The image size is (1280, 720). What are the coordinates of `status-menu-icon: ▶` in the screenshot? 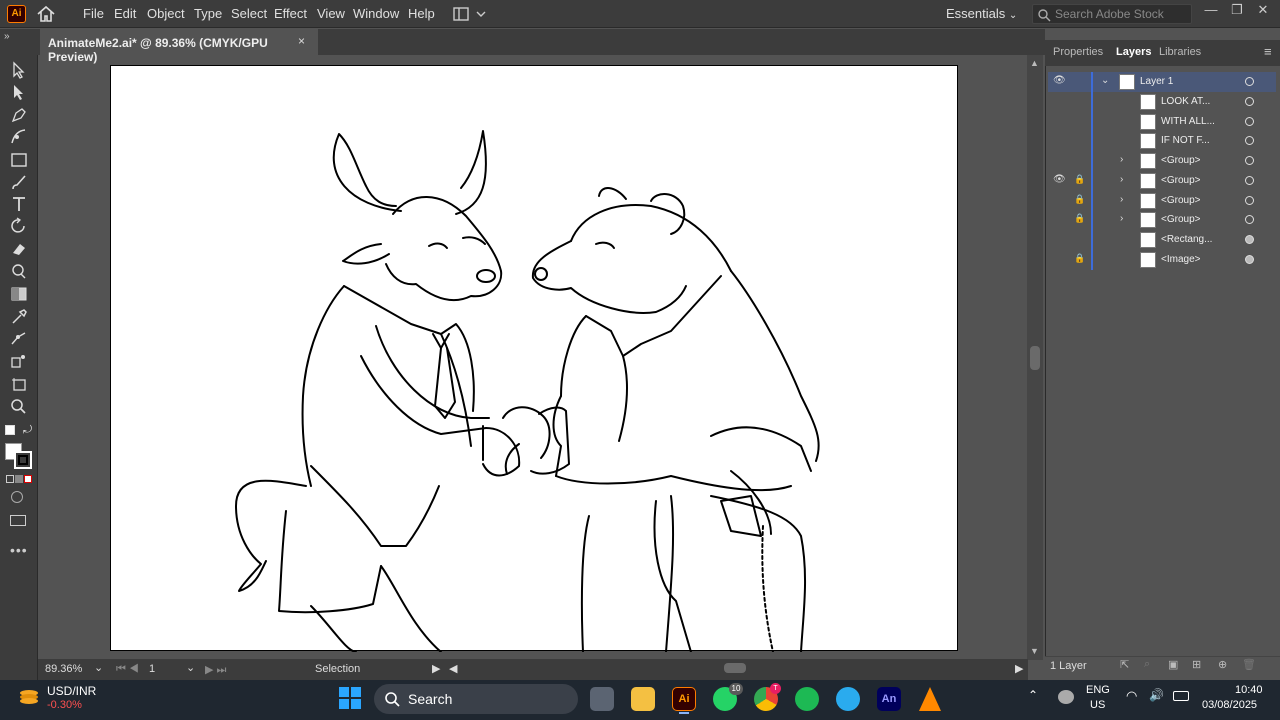 It's located at (436, 668).